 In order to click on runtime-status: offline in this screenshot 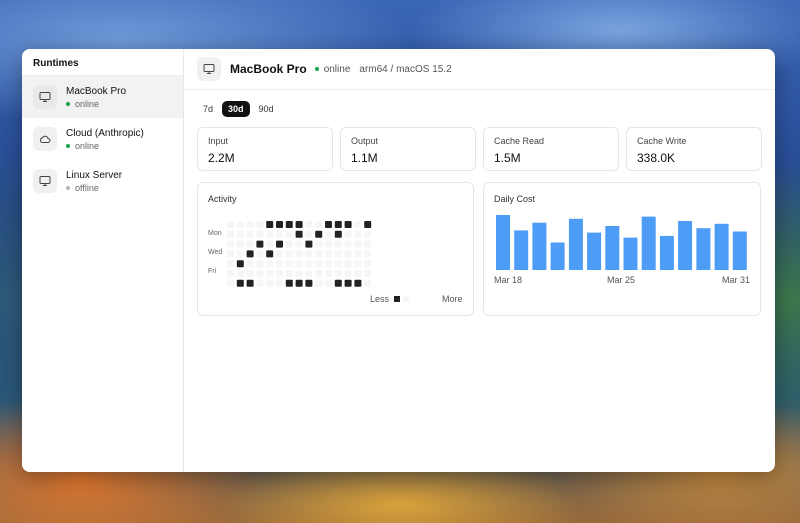, I will do `click(94, 188)`.